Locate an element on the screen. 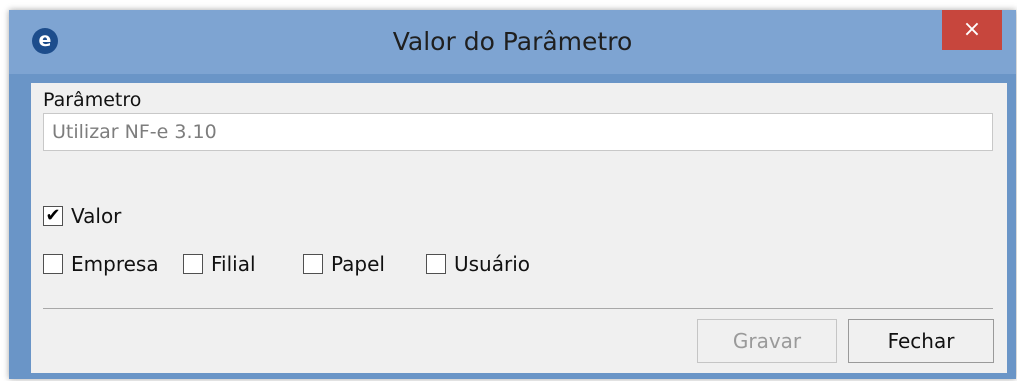 This screenshot has height=381, width=1017. papel-checkbox: Papel is located at coordinates (344, 264).